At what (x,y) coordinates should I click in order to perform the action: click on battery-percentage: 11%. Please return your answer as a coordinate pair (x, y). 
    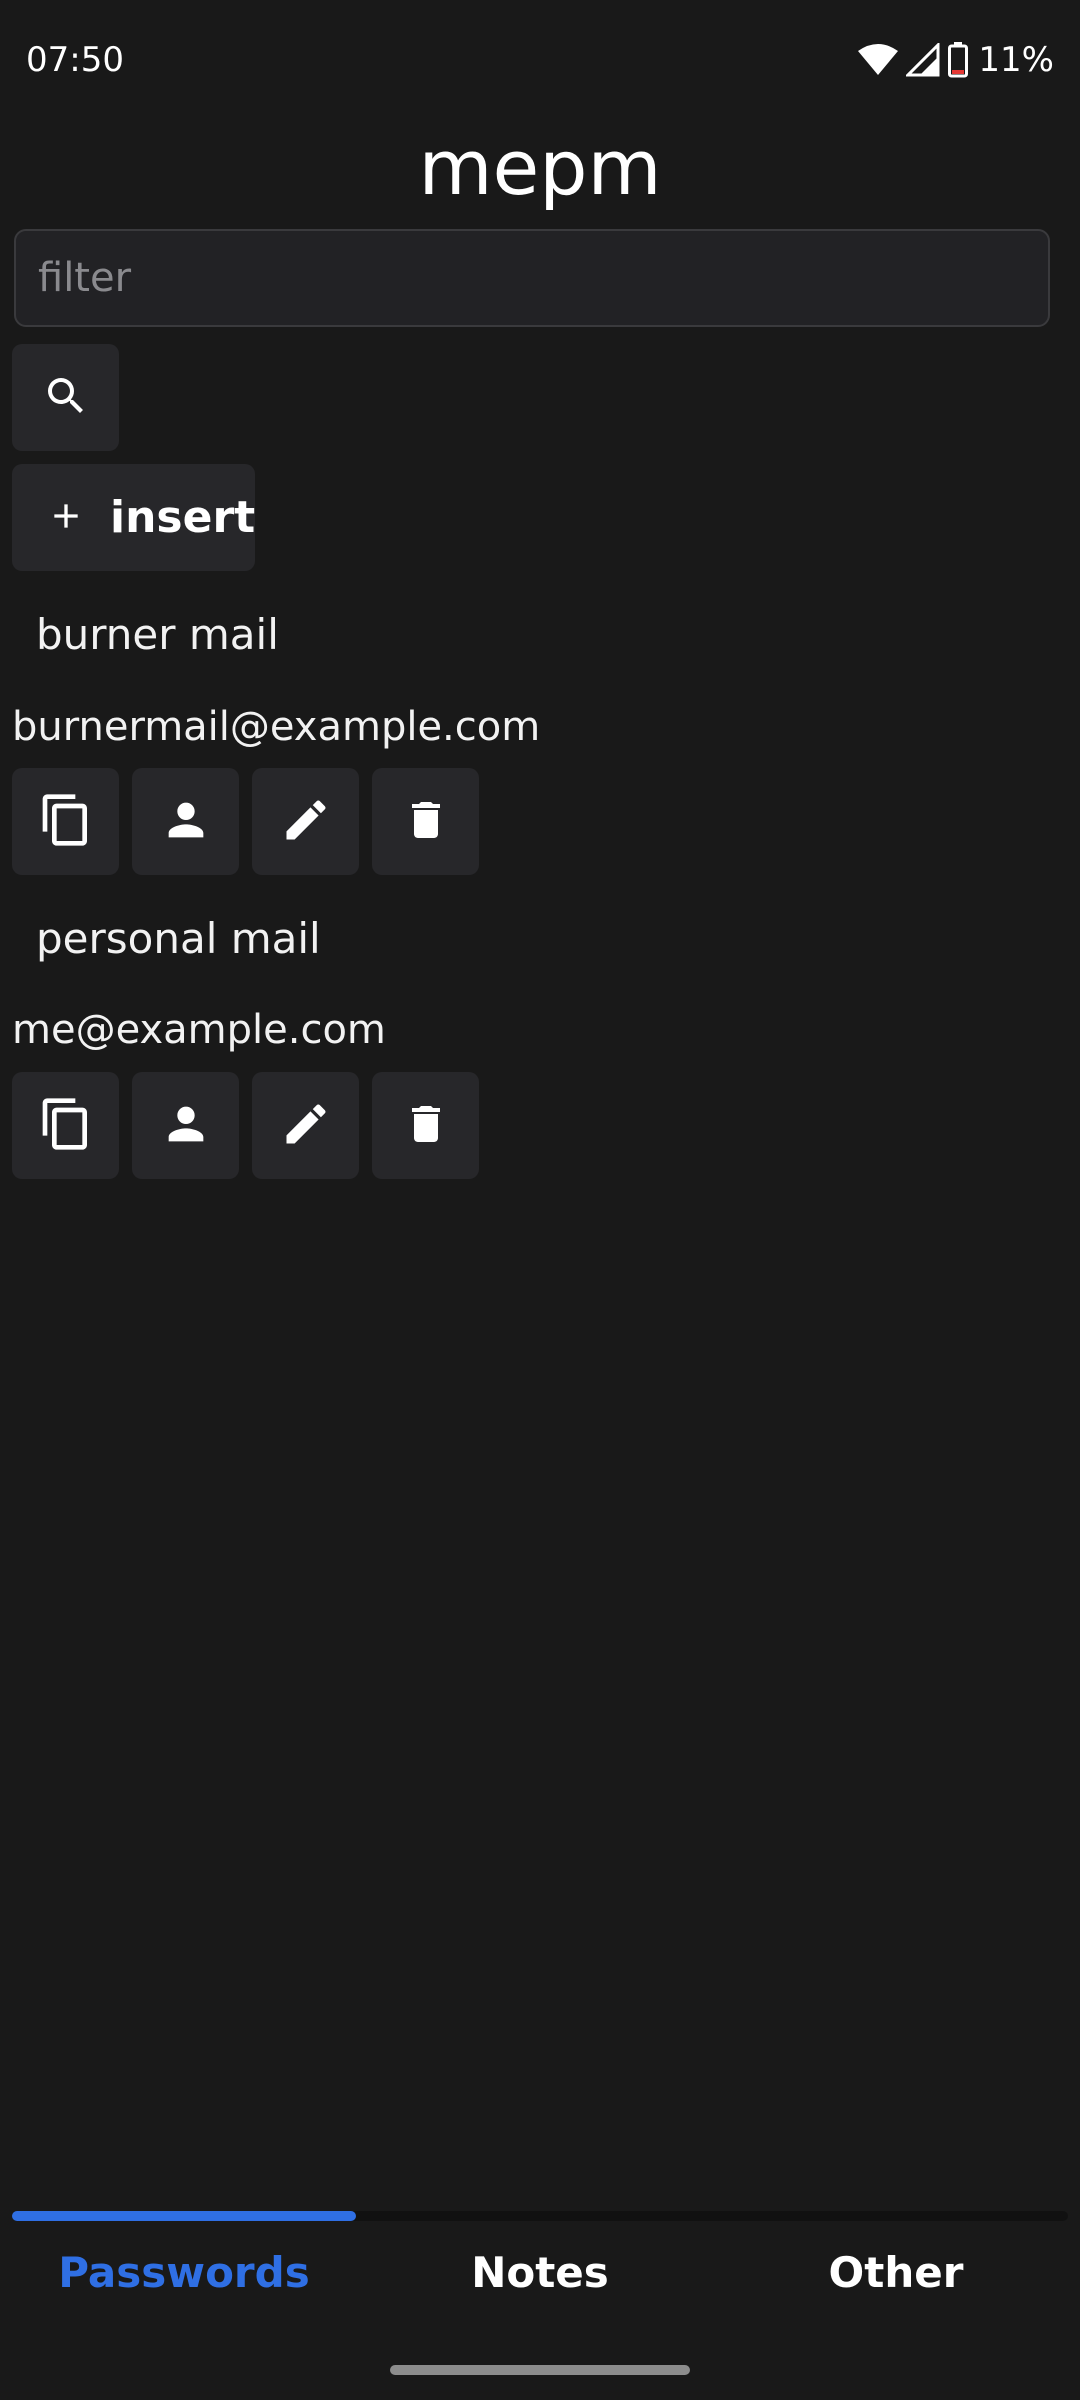
    Looking at the image, I should click on (1016, 60).